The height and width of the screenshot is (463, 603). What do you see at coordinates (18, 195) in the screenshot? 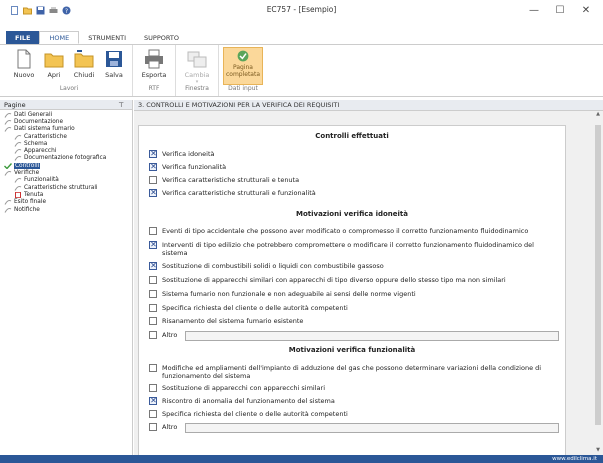
I see `document-red-icon` at bounding box center [18, 195].